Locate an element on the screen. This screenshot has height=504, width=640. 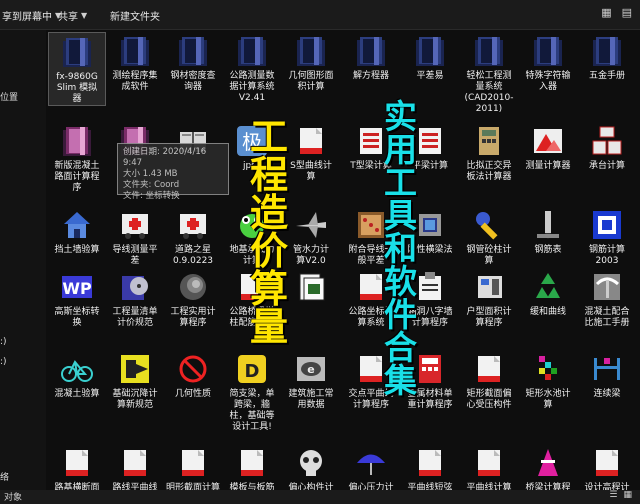
file-item: 钢筋表 is located at coordinates (548, 231).